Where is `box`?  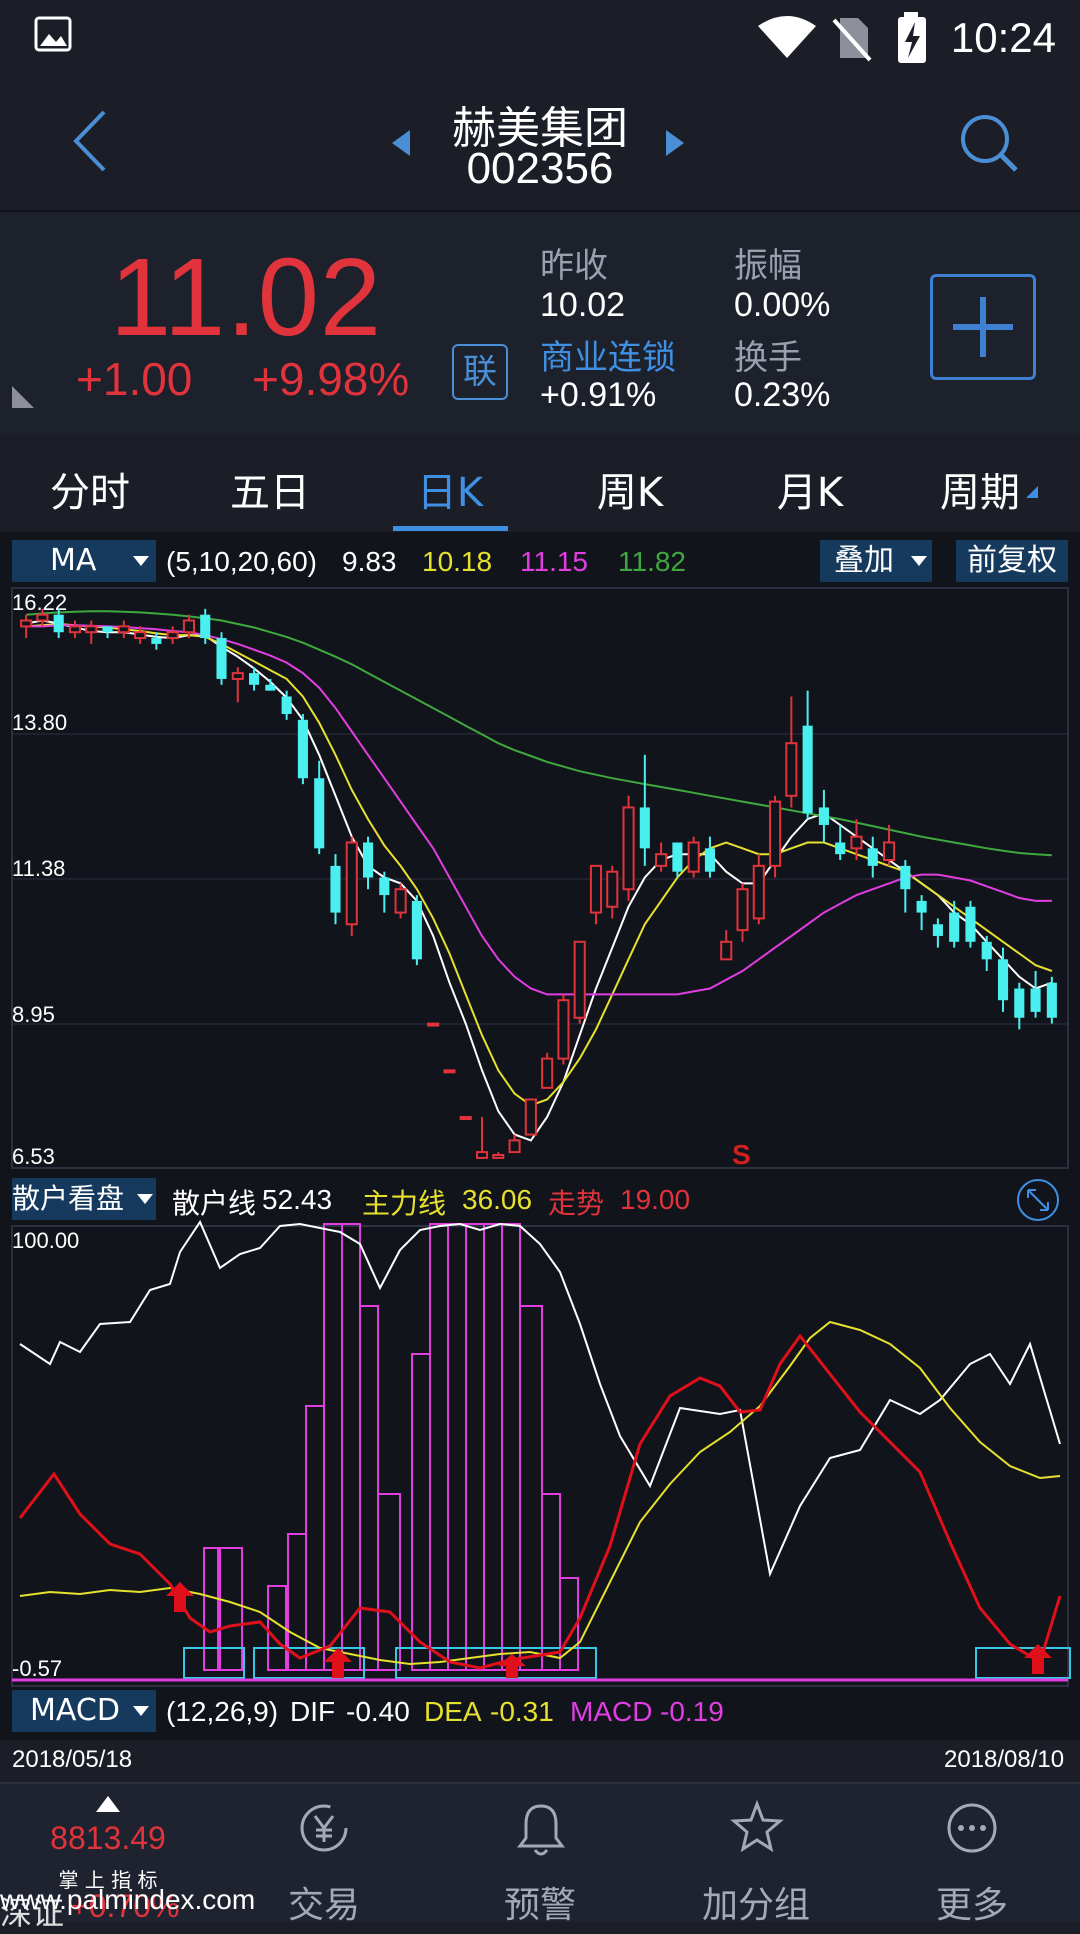 box is located at coordinates (214, 1663).